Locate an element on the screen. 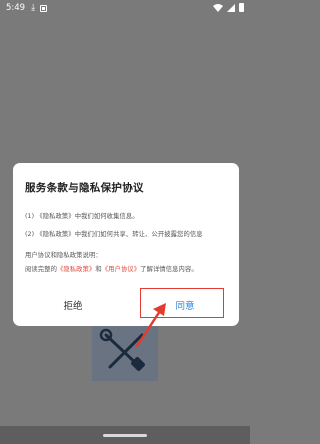  read-full-suffix: 了解详情信息内容。 is located at coordinates (169, 269).